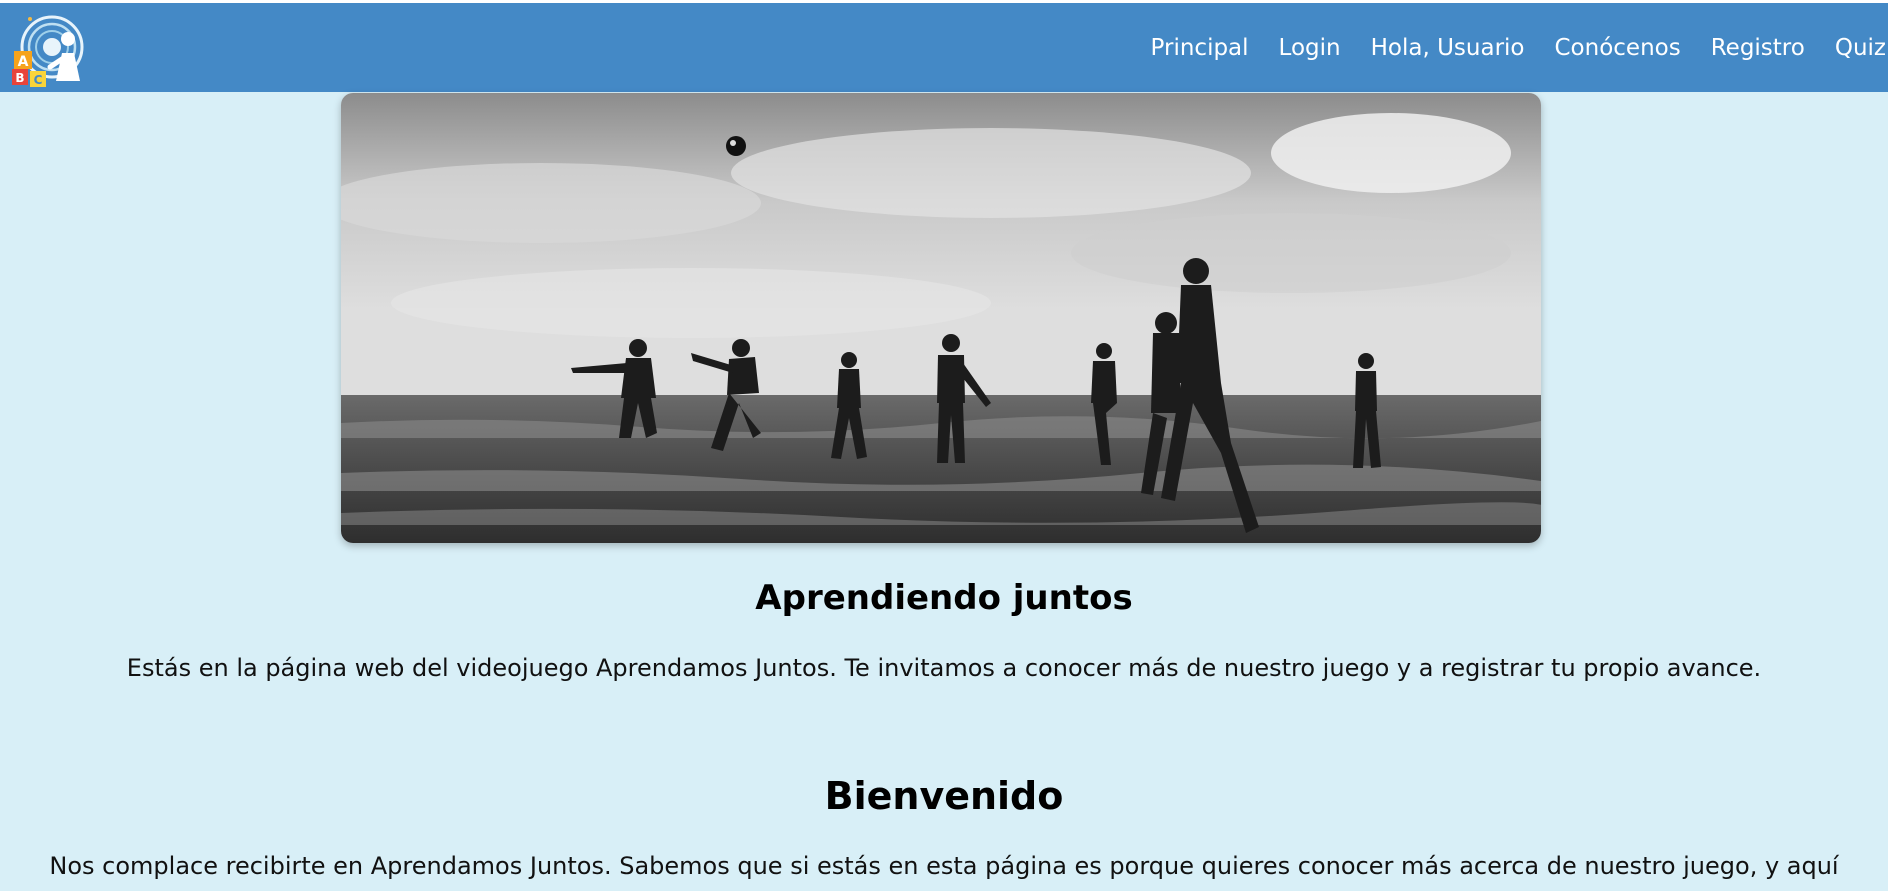 The width and height of the screenshot is (1888, 891). Describe the element at coordinates (1200, 48) in the screenshot. I see `nav-link-principal: Principal` at that location.